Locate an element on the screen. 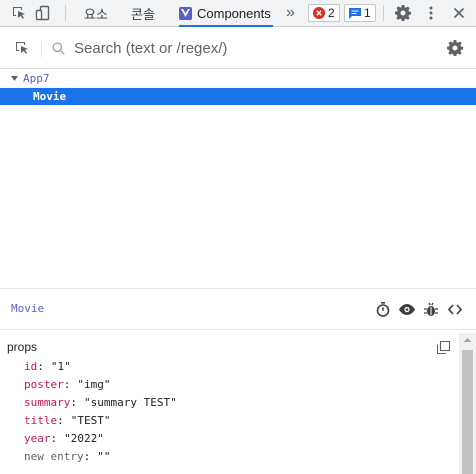  props-scrollbar is located at coordinates (467, 403).